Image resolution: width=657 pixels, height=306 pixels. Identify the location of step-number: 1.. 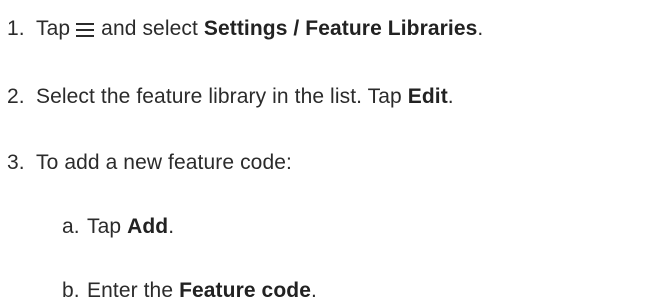
(16, 28).